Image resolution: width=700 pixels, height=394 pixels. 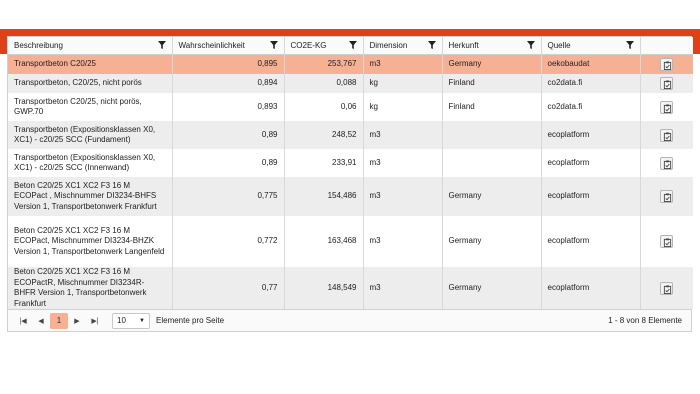 What do you see at coordinates (324, 288) in the screenshot?
I see `cell-co2e: 148,549` at bounding box center [324, 288].